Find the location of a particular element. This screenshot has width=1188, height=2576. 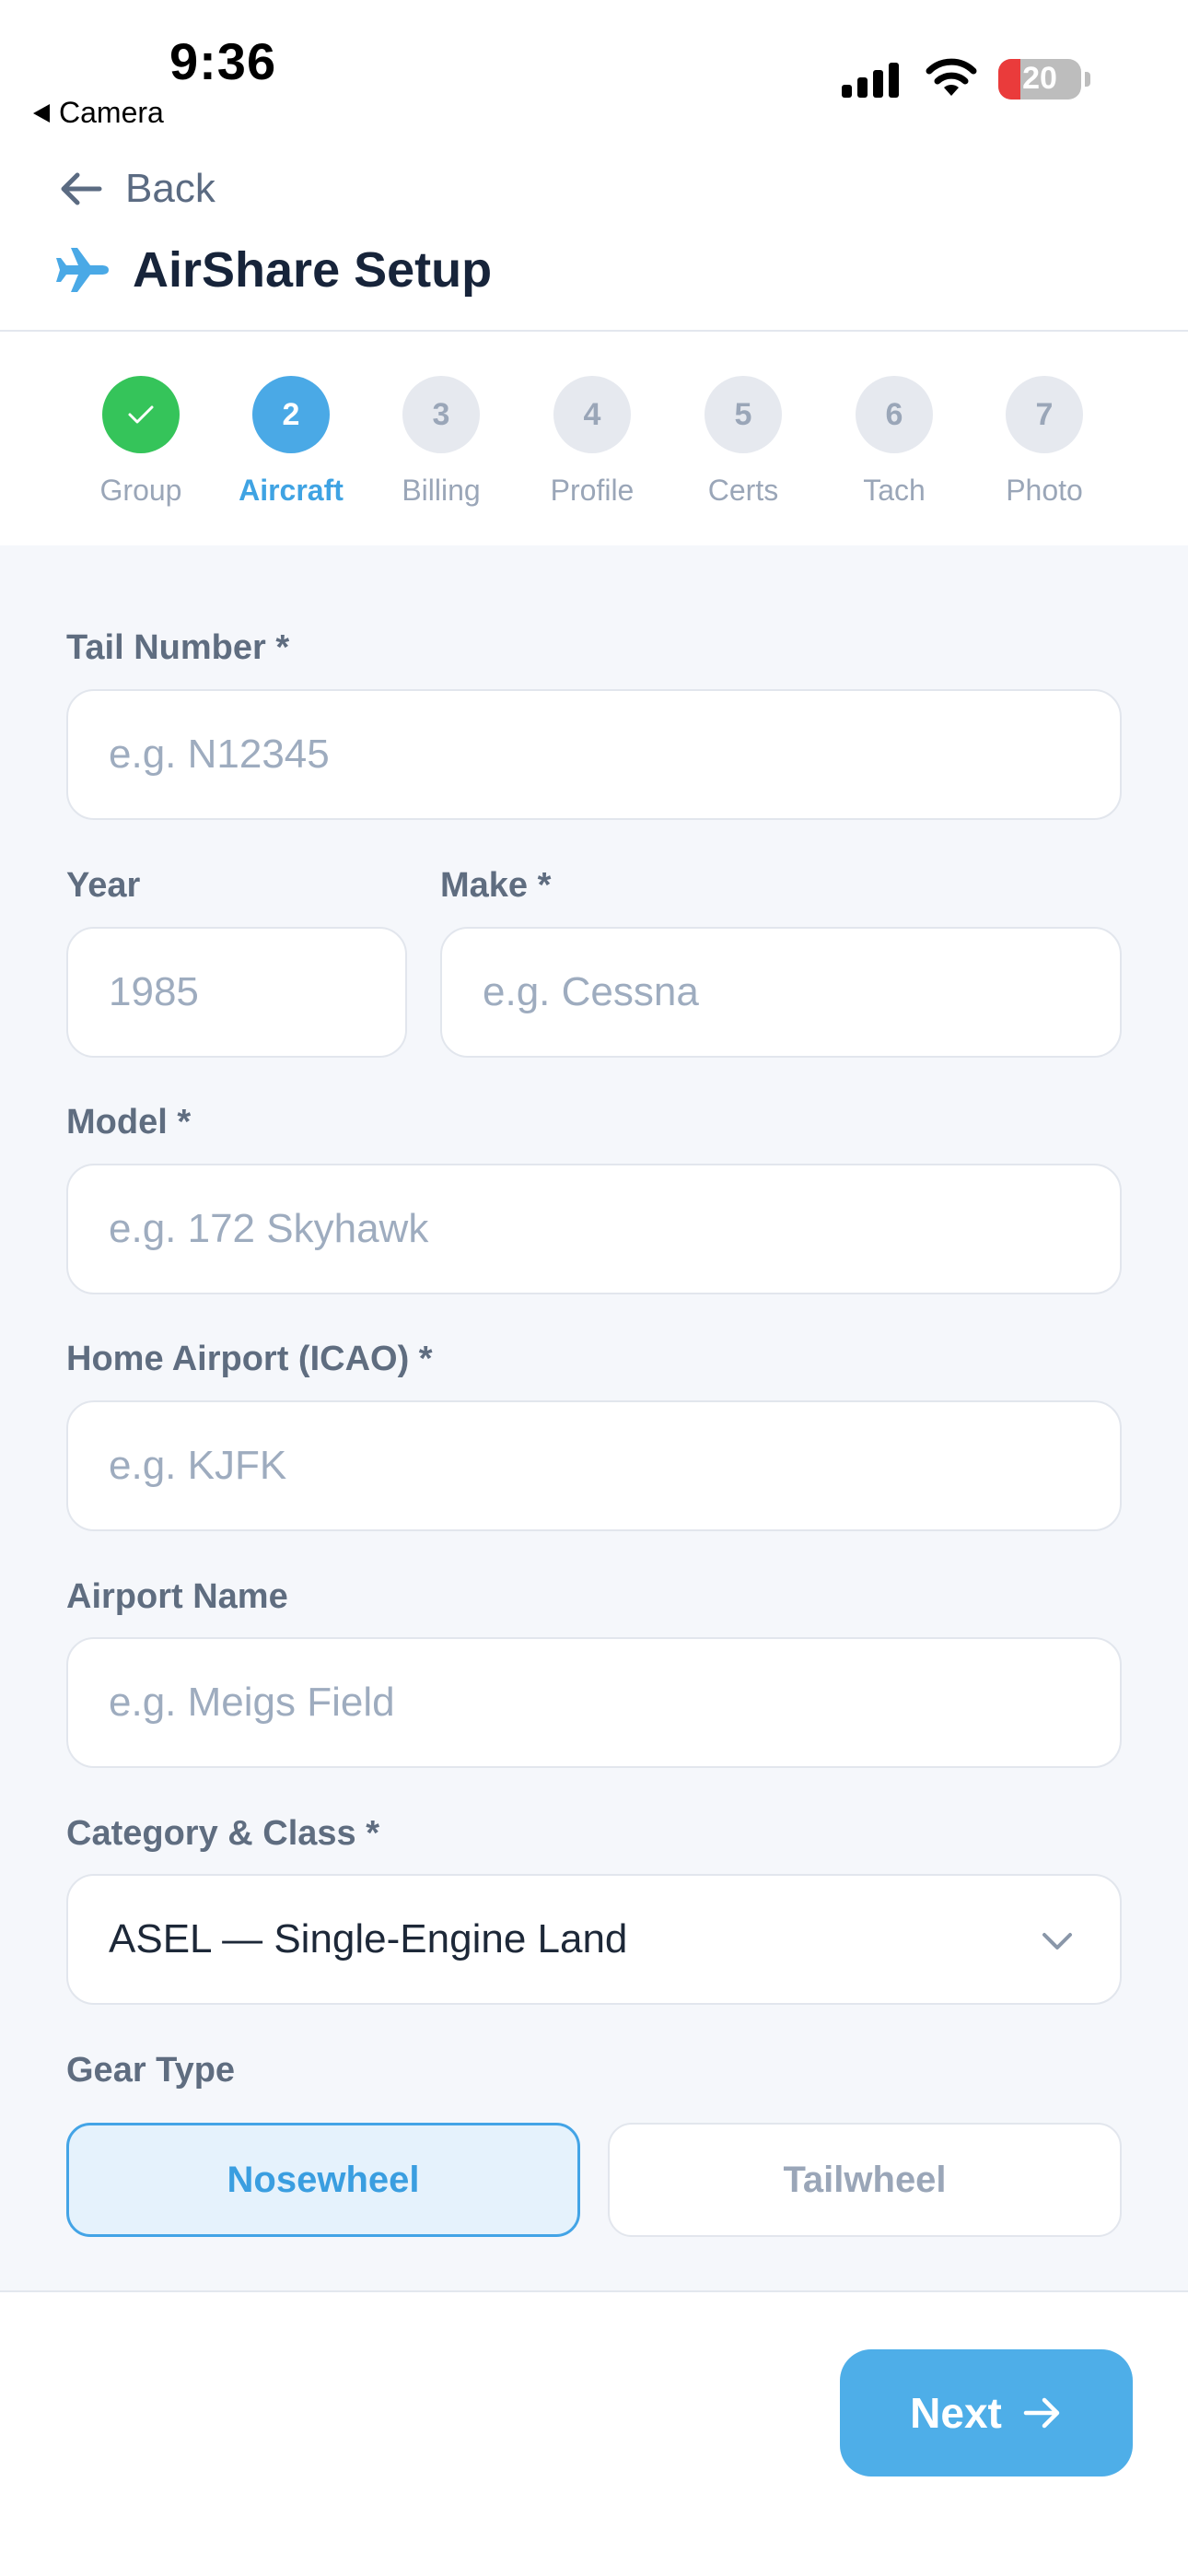

step-label: Certs is located at coordinates (743, 491).